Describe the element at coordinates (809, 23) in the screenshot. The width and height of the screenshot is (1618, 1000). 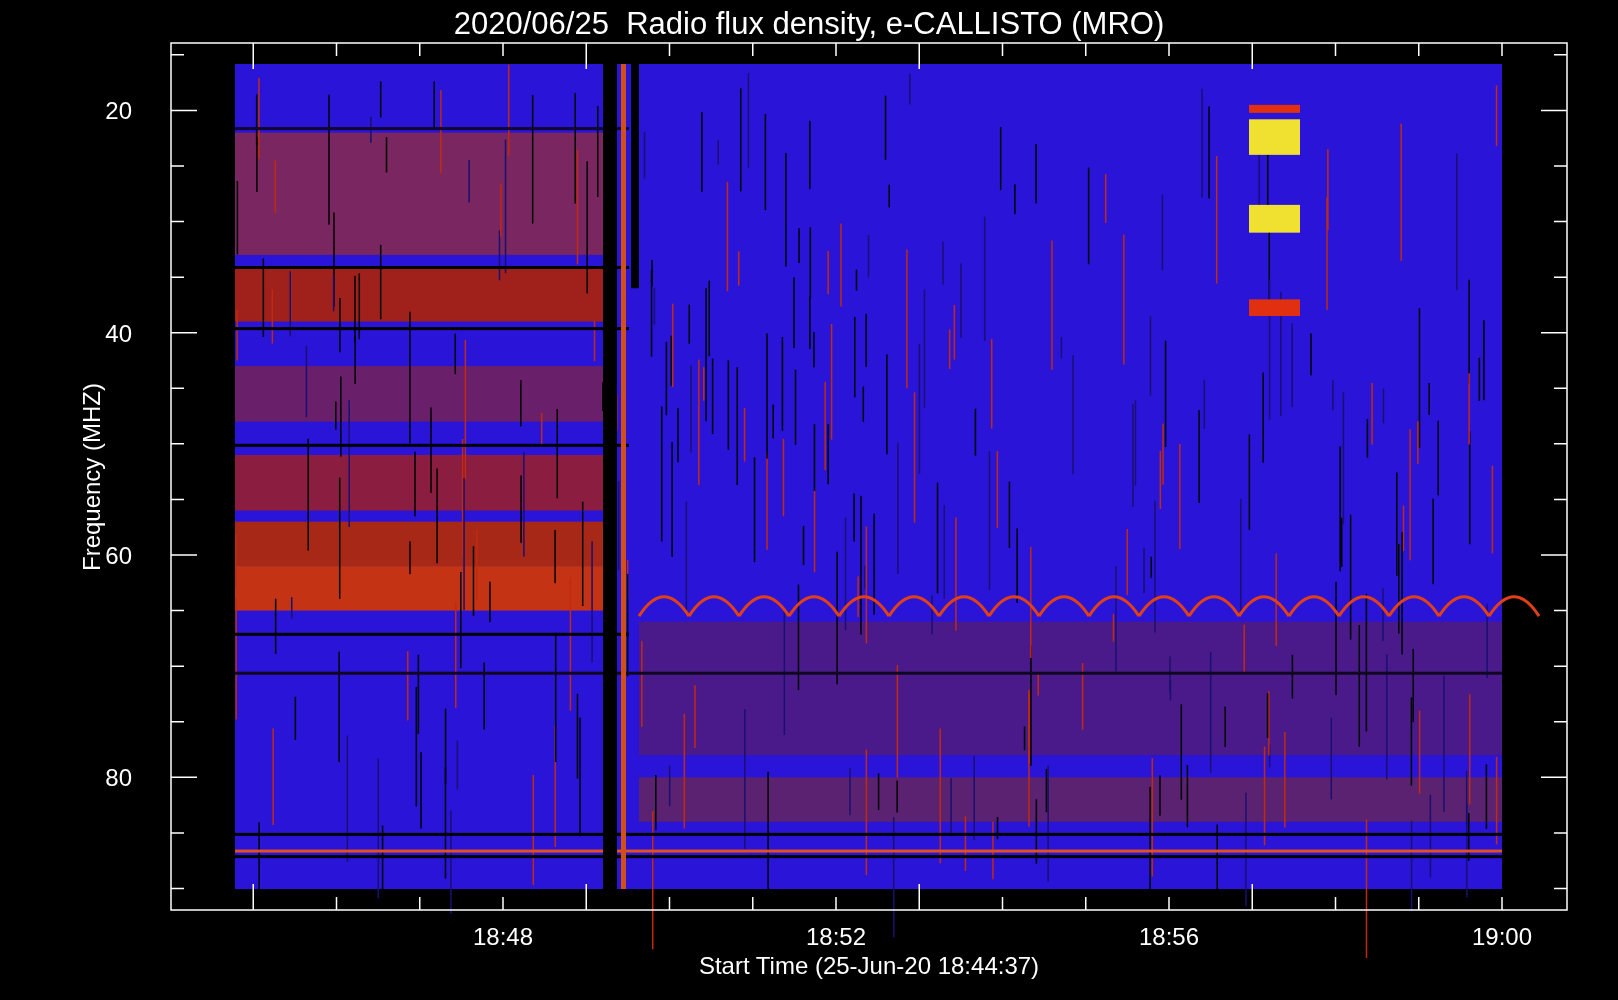
I see `plot-title: 2020/06/25 Radio flux density, e-CALLISTO (MRO)` at that location.